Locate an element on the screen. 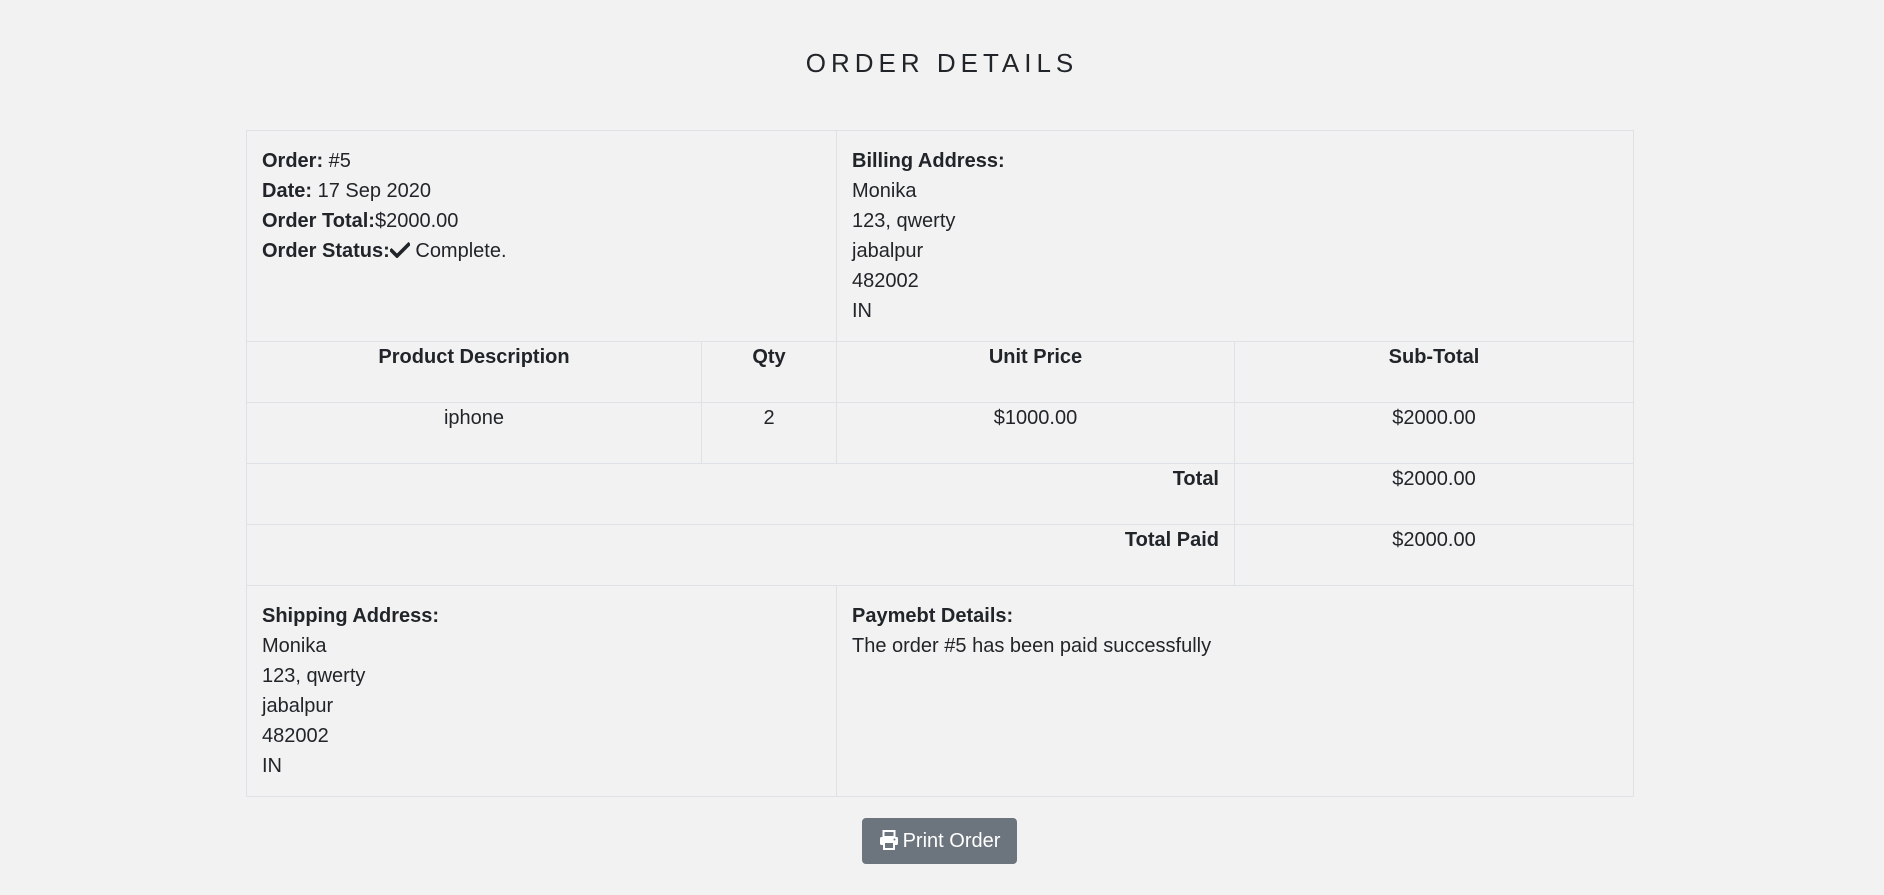  order-date-label: Date: is located at coordinates (287, 191).